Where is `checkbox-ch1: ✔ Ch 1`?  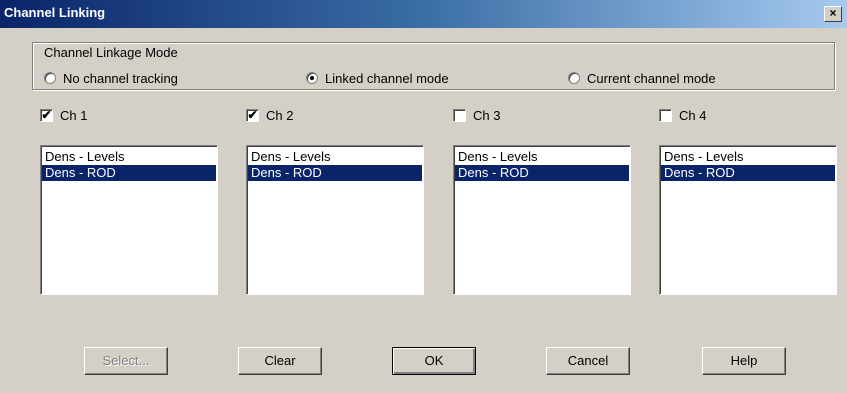
checkbox-ch1: ✔ Ch 1 is located at coordinates (63, 115).